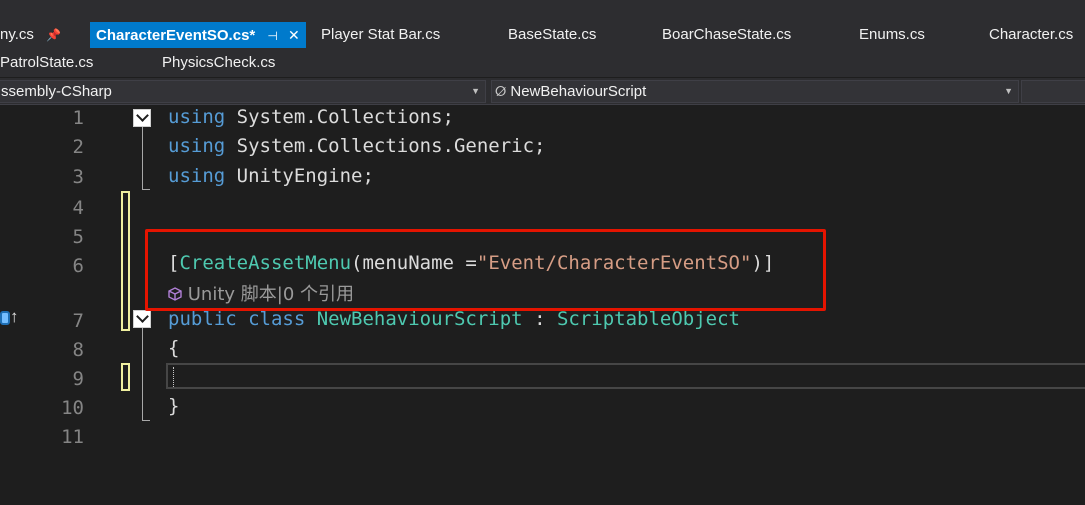 This screenshot has width=1085, height=505. Describe the element at coordinates (272, 36) in the screenshot. I see `pin-icon: ⊣` at that location.